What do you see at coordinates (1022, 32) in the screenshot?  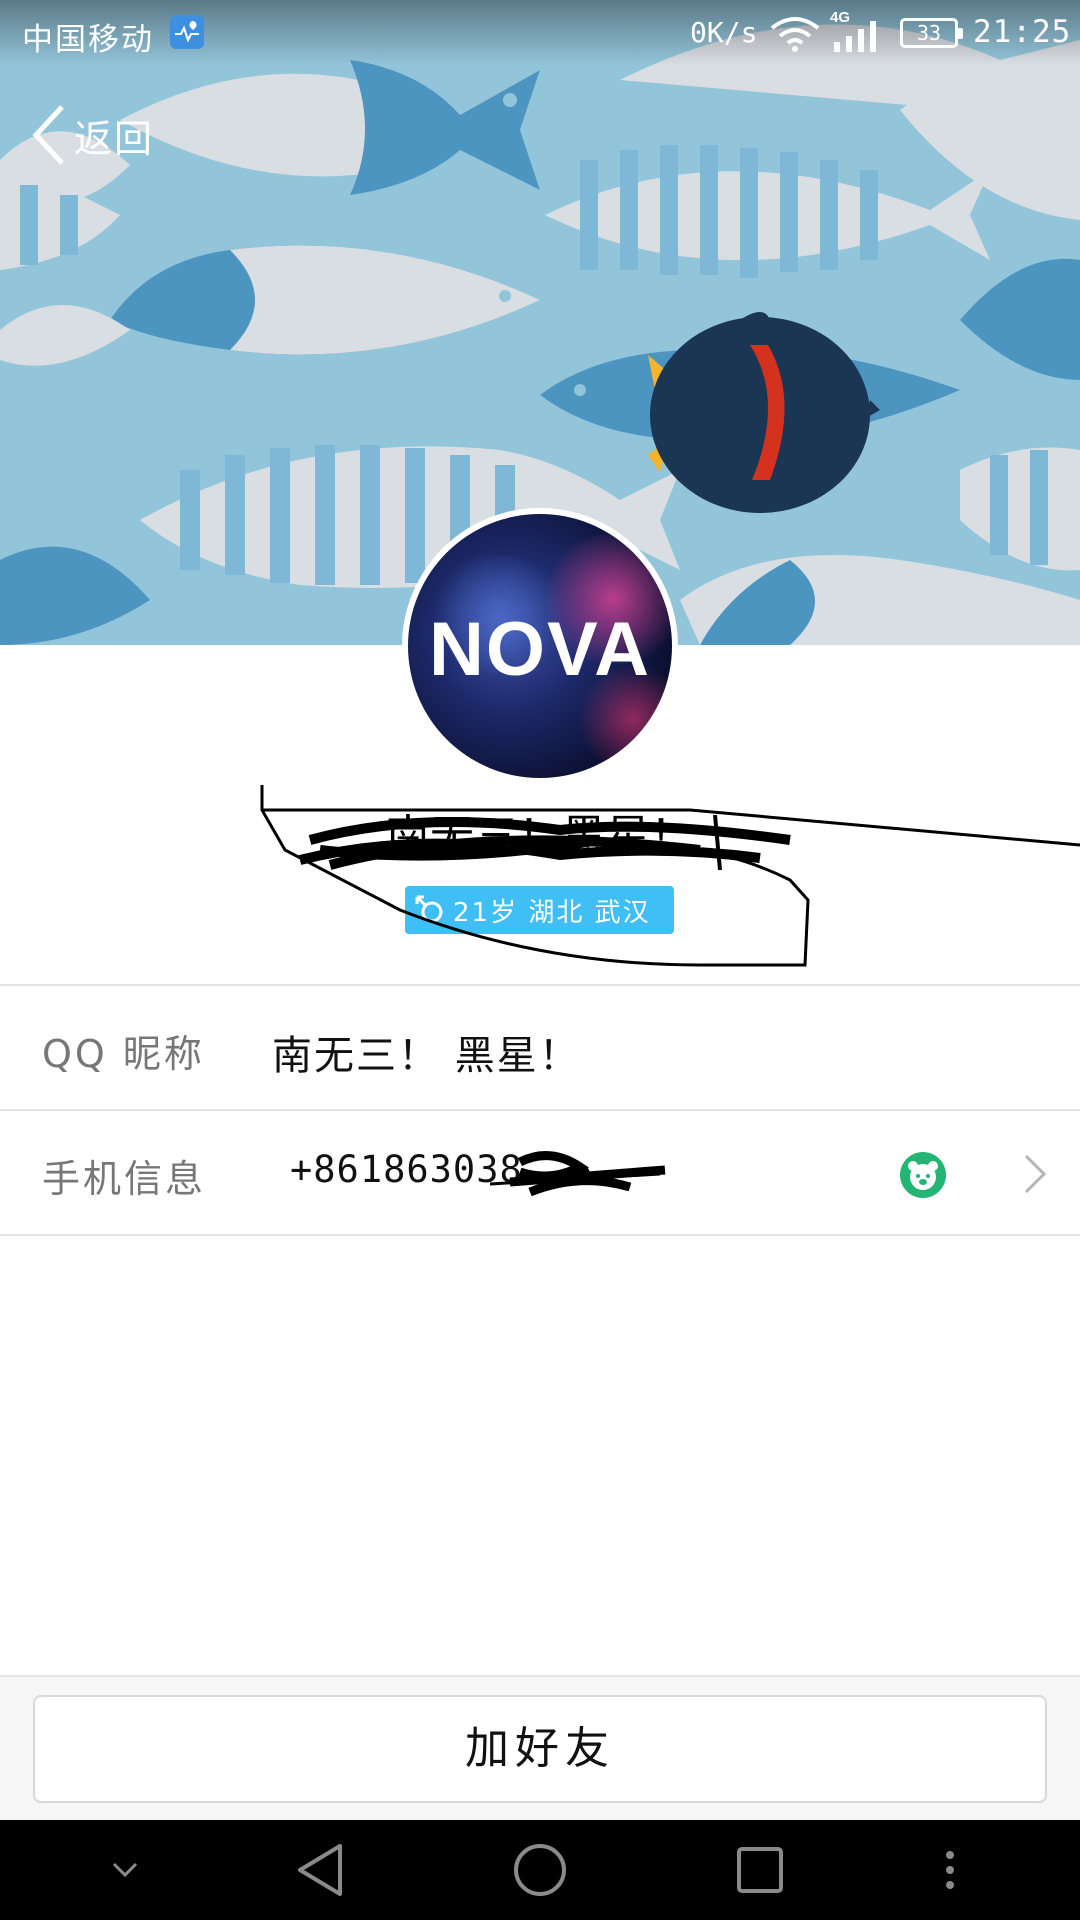 I see `status-clock: 21:25` at bounding box center [1022, 32].